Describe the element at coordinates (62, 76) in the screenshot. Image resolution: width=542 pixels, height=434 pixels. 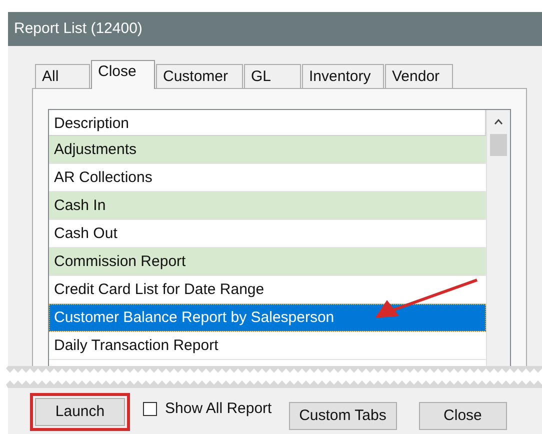
I see `tab: All` at that location.